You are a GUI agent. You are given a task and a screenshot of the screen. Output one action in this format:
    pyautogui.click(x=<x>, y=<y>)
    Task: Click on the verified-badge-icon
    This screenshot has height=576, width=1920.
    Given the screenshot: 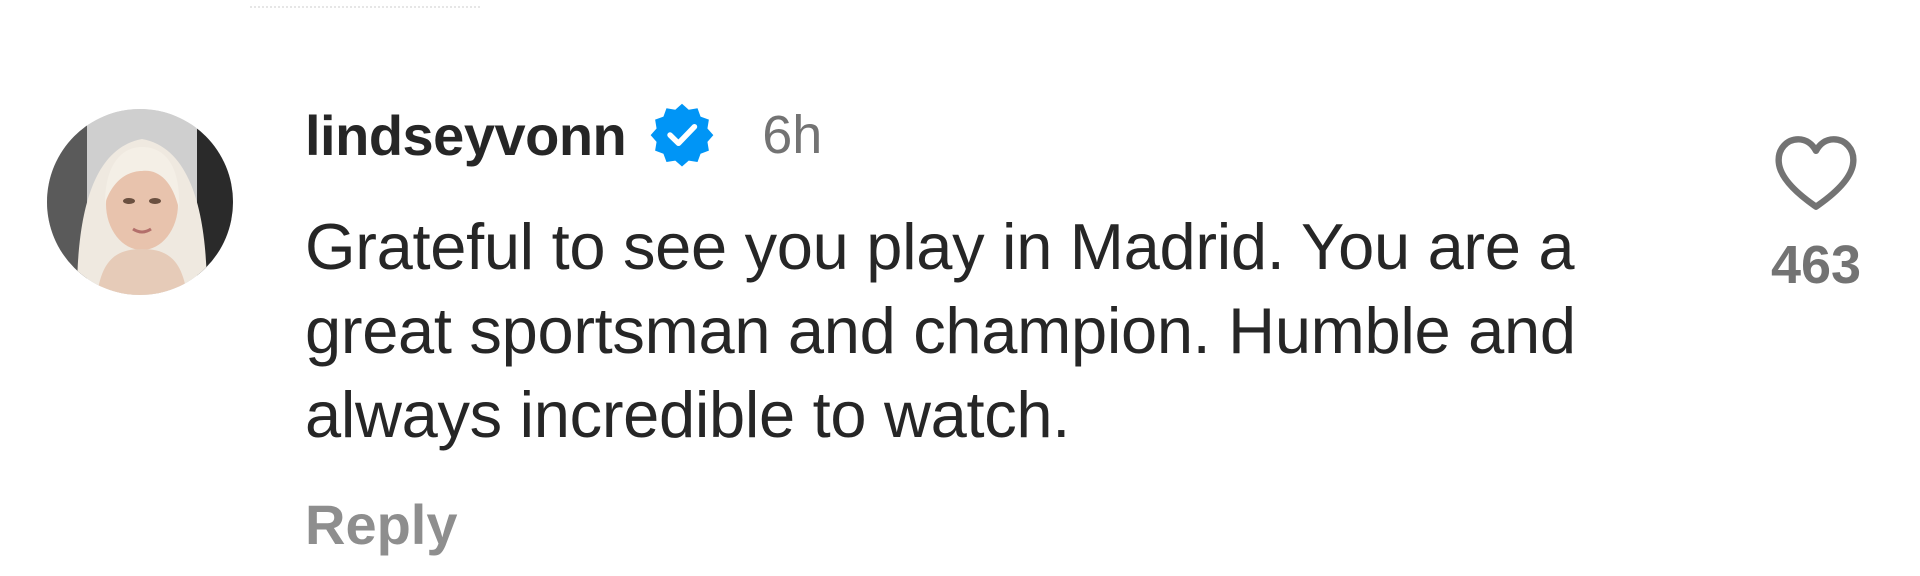 What is the action you would take?
    pyautogui.click(x=682, y=135)
    